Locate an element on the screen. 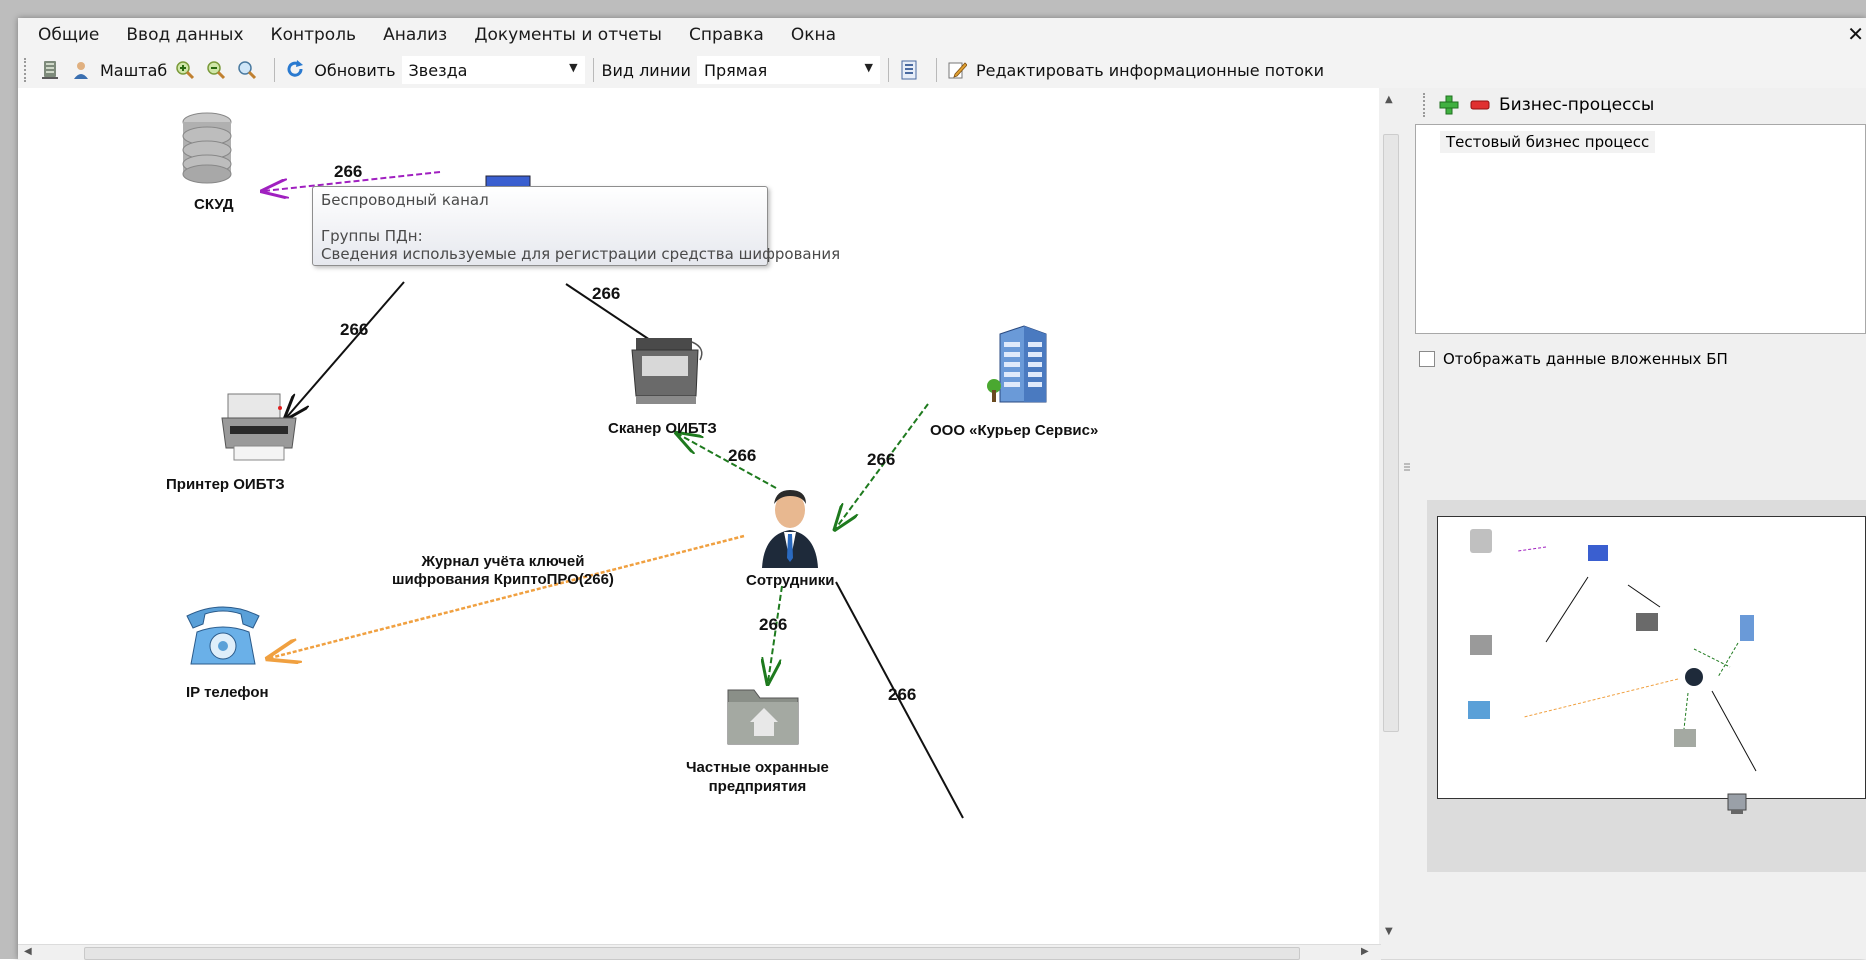 This screenshot has height=960, width=1866. show-nested-label: Отображать данные вложенных БП is located at coordinates (1585, 359).